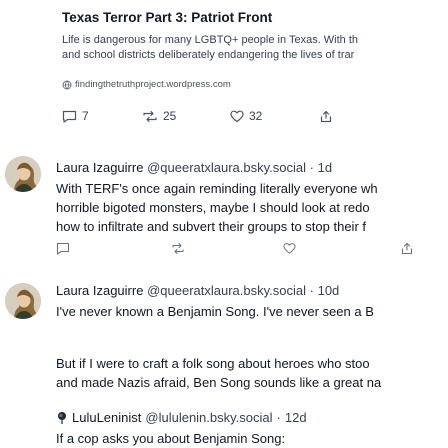  What do you see at coordinates (275, 116) in the screenshot?
I see `like-count: 32` at bounding box center [275, 116].